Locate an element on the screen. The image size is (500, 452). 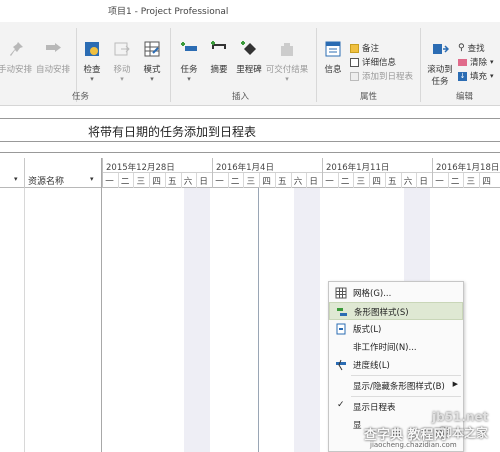
insert-task-icon is located at coordinates (189, 46).